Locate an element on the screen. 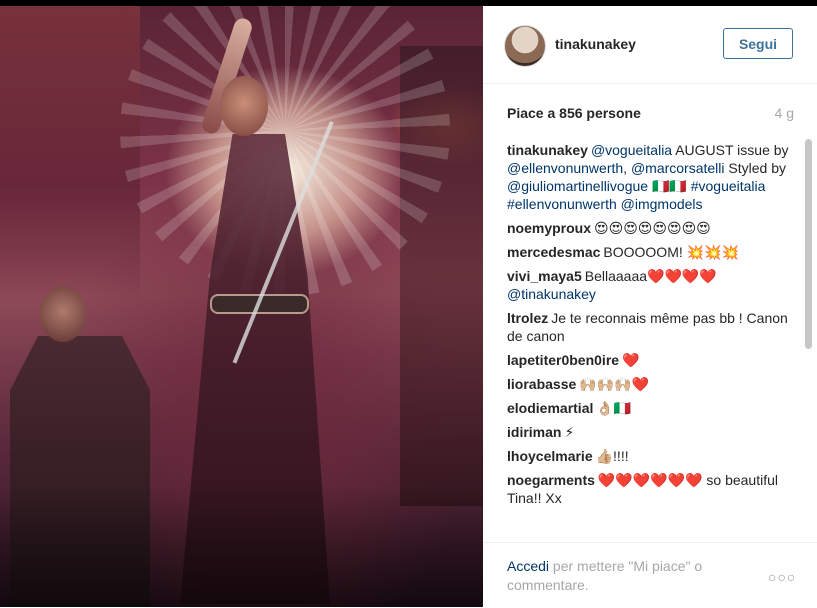 This screenshot has width=817, height=608. comment-tag-link: @ellenvonunwerth is located at coordinates (565, 168).